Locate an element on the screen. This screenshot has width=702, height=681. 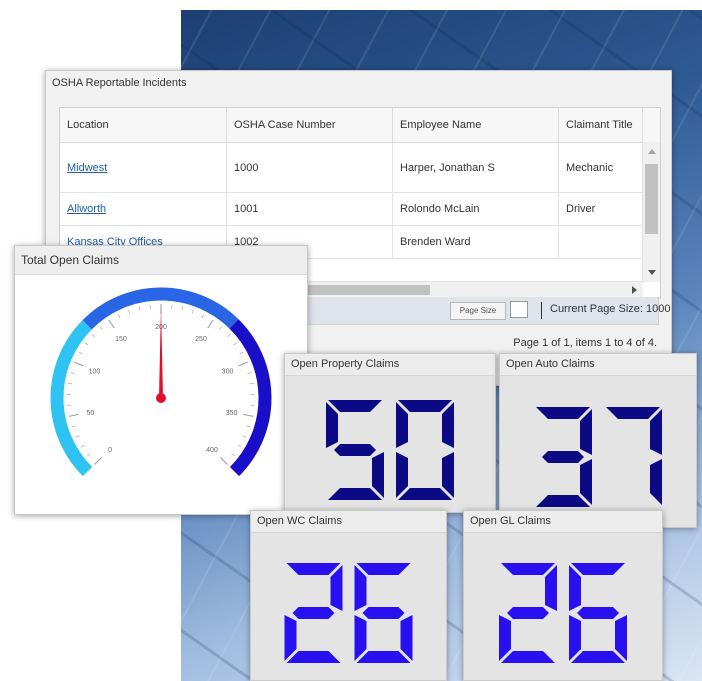
cell-location: Allworth is located at coordinates (143, 209).